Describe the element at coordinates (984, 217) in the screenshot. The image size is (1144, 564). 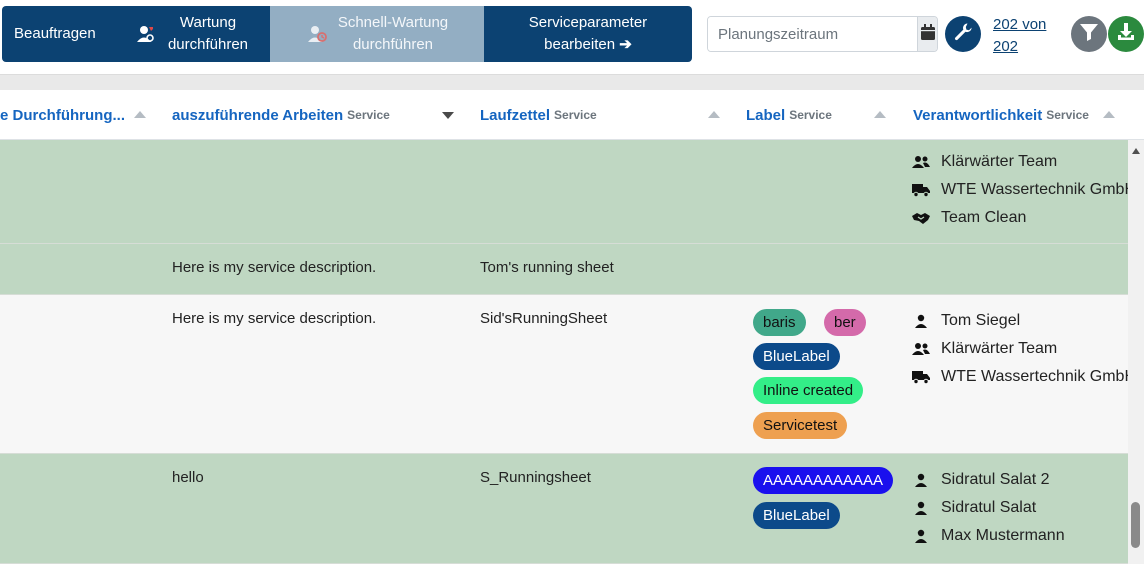
I see `responsible-name: Team Clean` at that location.